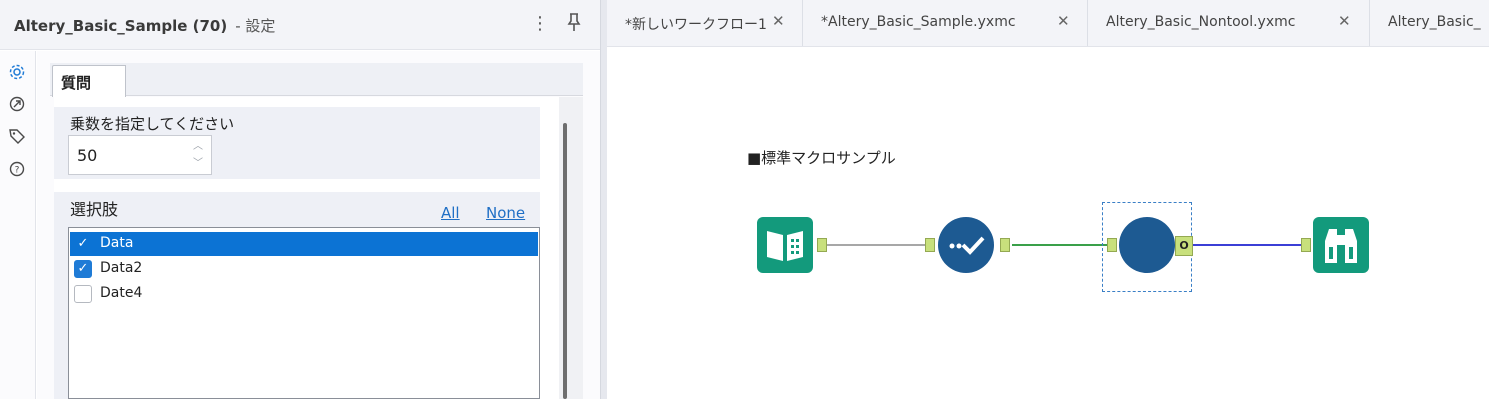 This screenshot has width=1489, height=399. I want to click on chevron-up-icon: ︿, so click(198, 147).